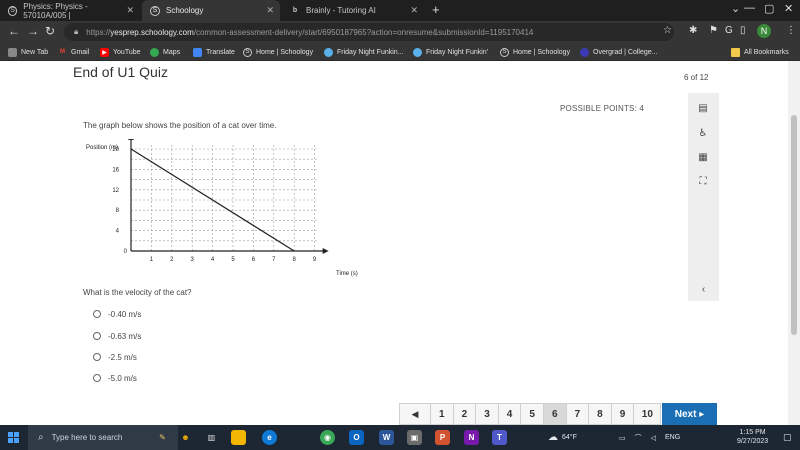 This screenshot has width=800, height=450. Describe the element at coordinates (653, 438) in the screenshot. I see `volume-icon: ◁` at that location.